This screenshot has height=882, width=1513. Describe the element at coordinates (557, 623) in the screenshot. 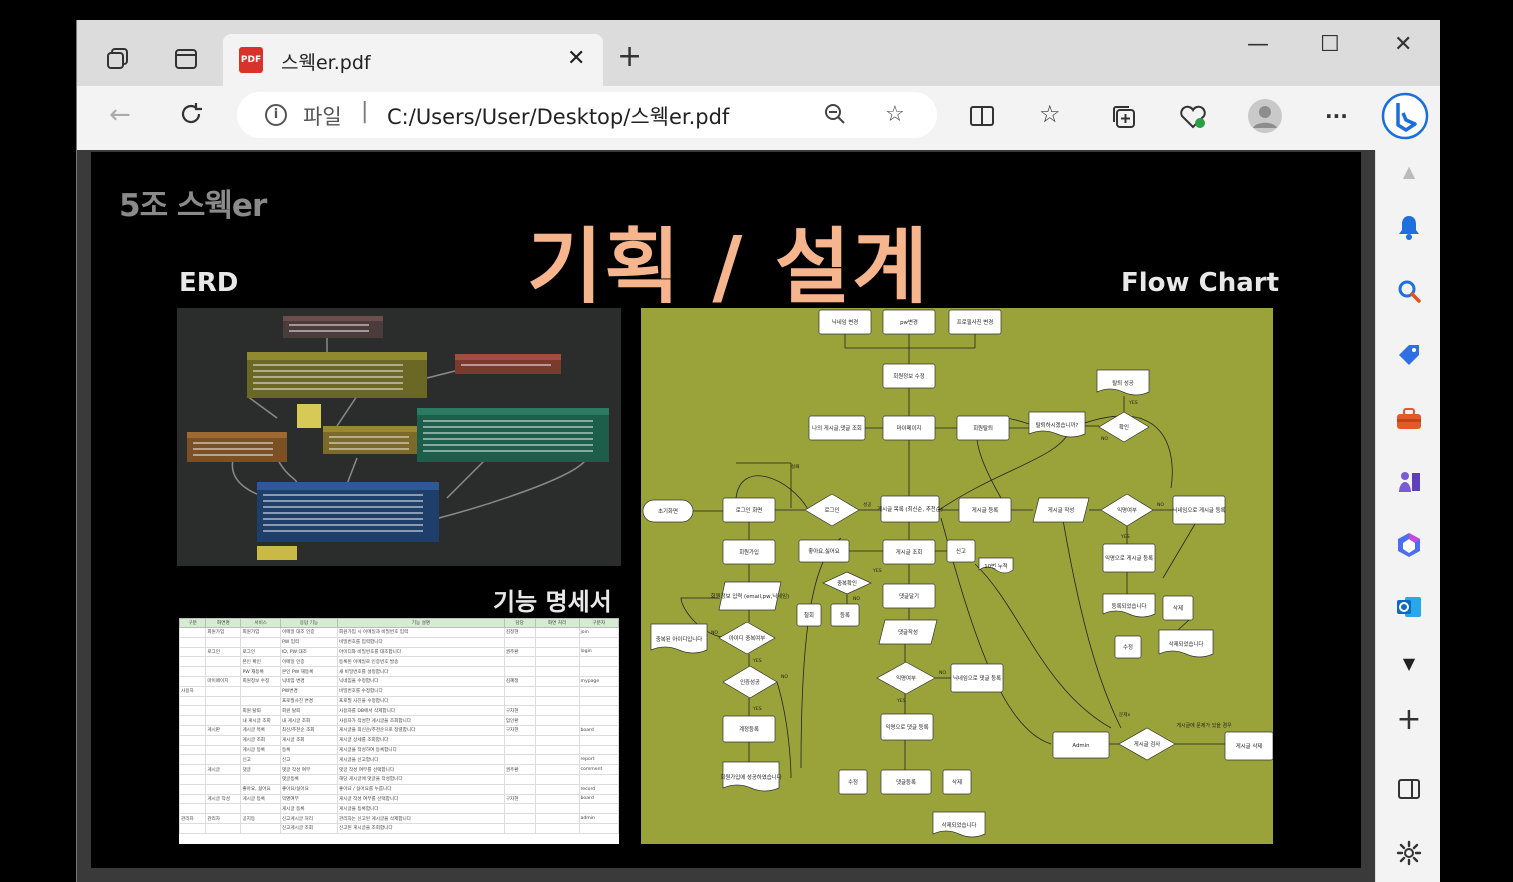

I see `spec-header-cell: 화면 처리` at that location.